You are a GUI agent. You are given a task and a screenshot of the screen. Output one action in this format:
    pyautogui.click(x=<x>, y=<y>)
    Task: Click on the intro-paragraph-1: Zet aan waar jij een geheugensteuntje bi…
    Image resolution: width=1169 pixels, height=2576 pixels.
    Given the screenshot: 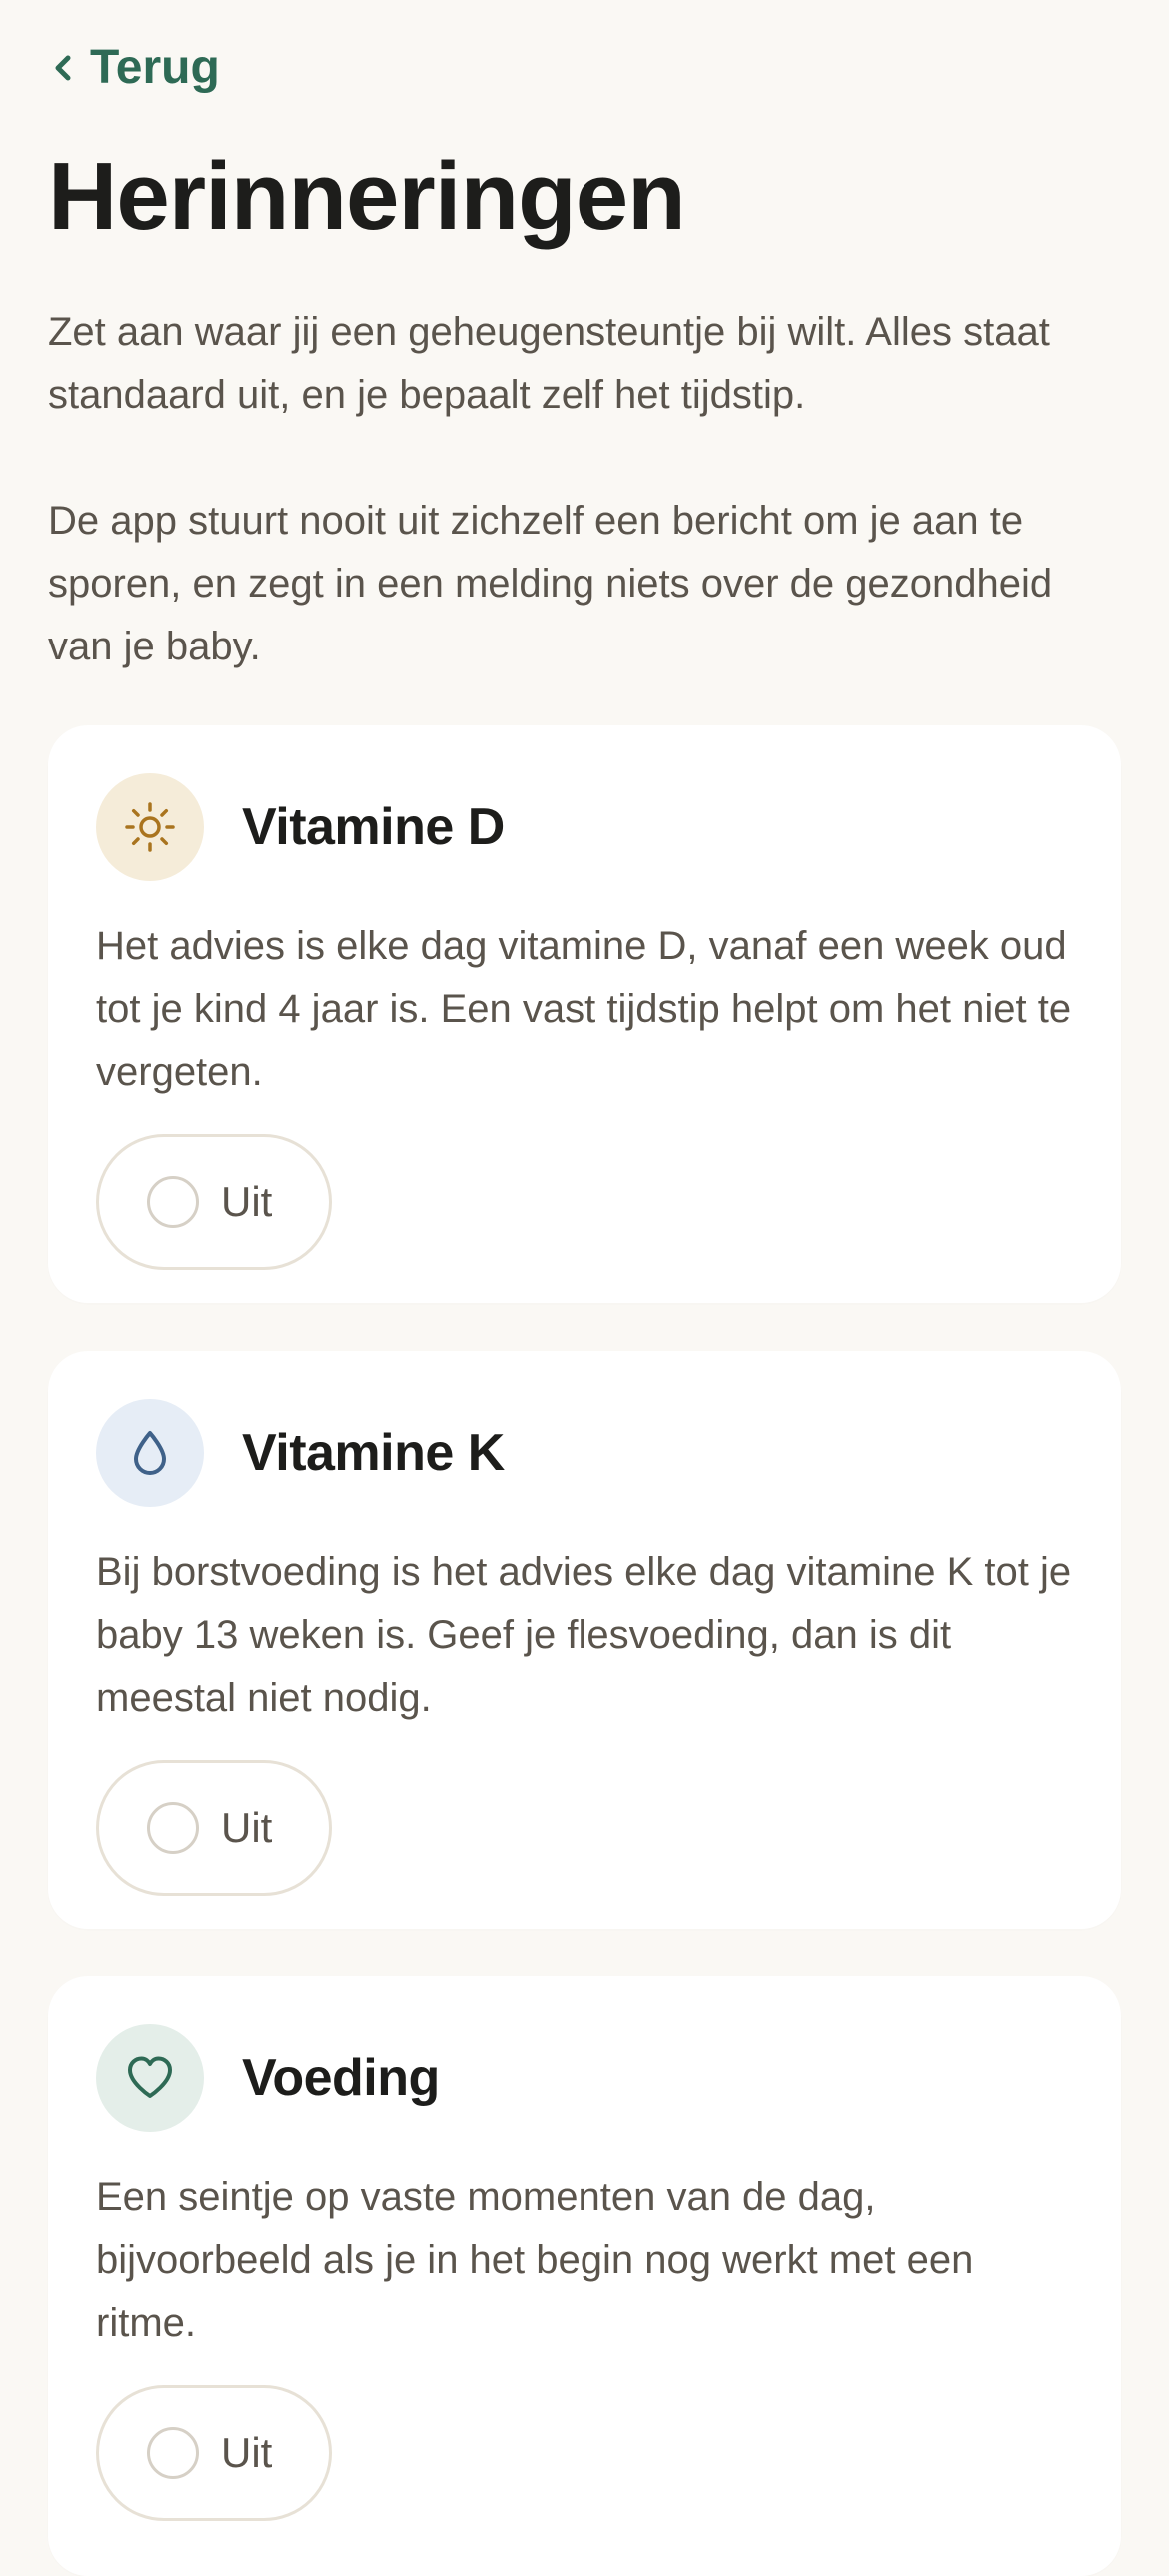 What is the action you would take?
    pyautogui.click(x=549, y=363)
    